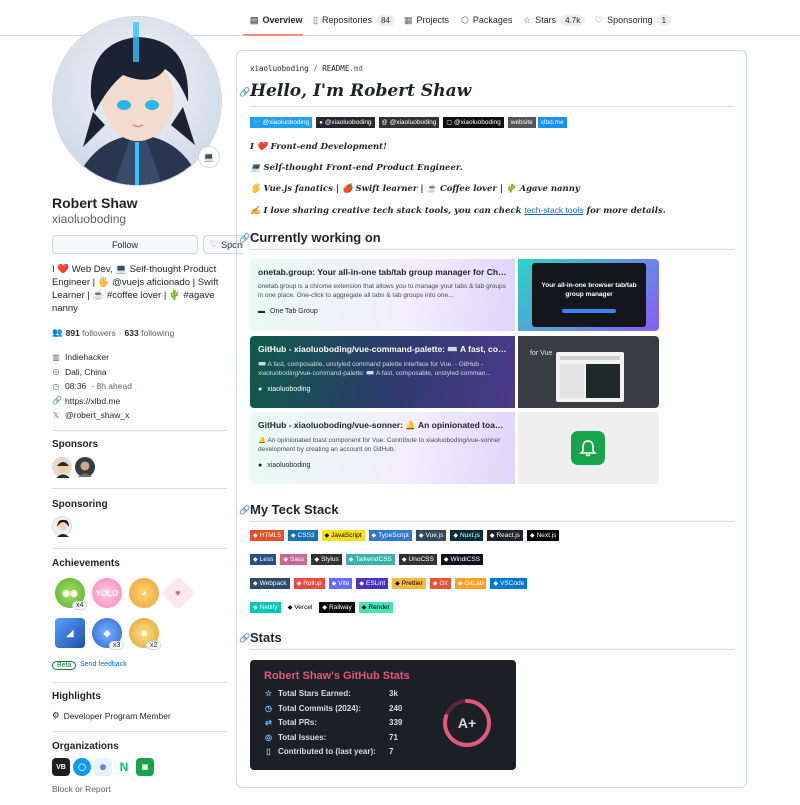 This screenshot has height=805, width=800. I want to click on achievement-arctic-icon: ◢, so click(70, 633).